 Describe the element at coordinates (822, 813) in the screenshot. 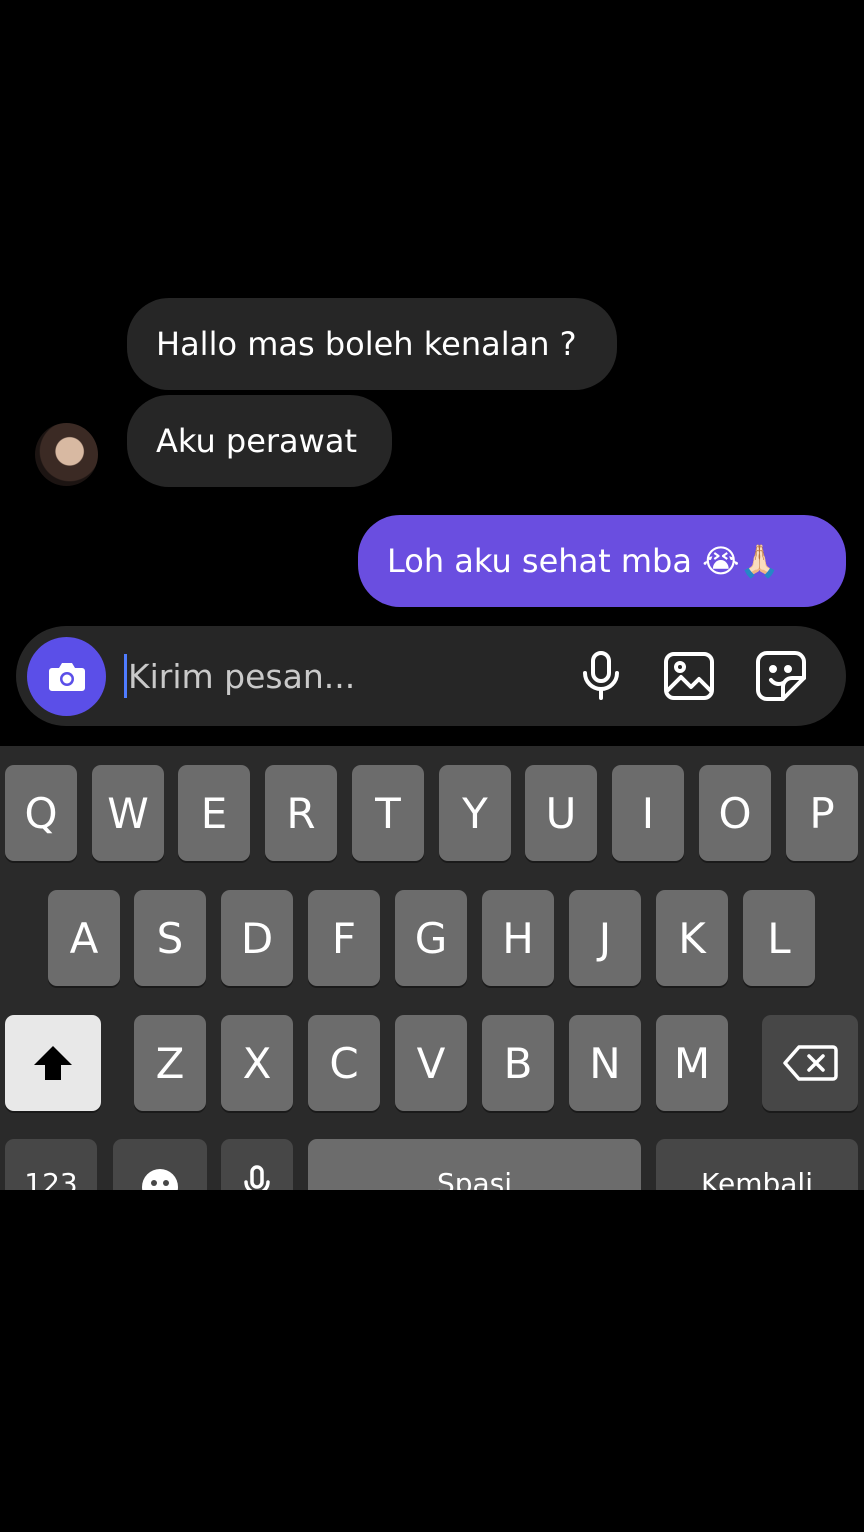

I see `key-p: P` at that location.